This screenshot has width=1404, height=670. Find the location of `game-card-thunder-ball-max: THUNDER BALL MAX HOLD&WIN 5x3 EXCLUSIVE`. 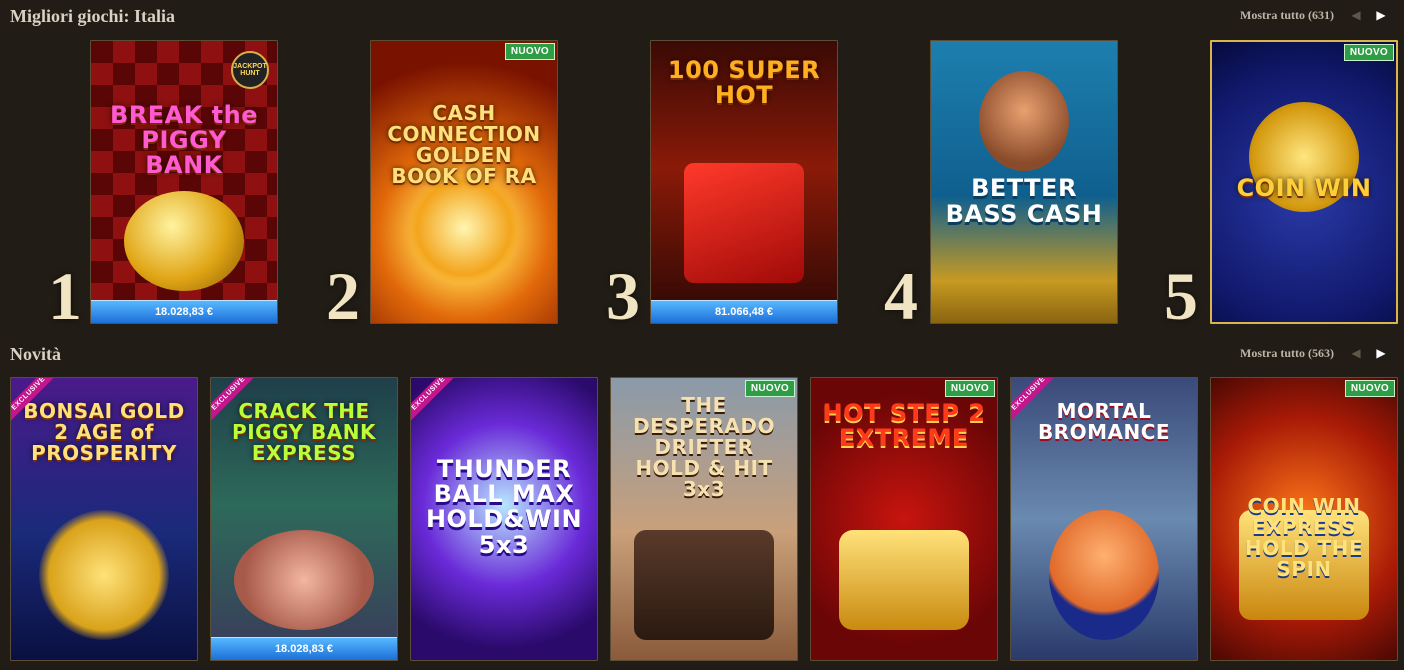

game-card-thunder-ball-max: THUNDER BALL MAX HOLD&WIN 5x3 EXCLUSIVE is located at coordinates (504, 519).